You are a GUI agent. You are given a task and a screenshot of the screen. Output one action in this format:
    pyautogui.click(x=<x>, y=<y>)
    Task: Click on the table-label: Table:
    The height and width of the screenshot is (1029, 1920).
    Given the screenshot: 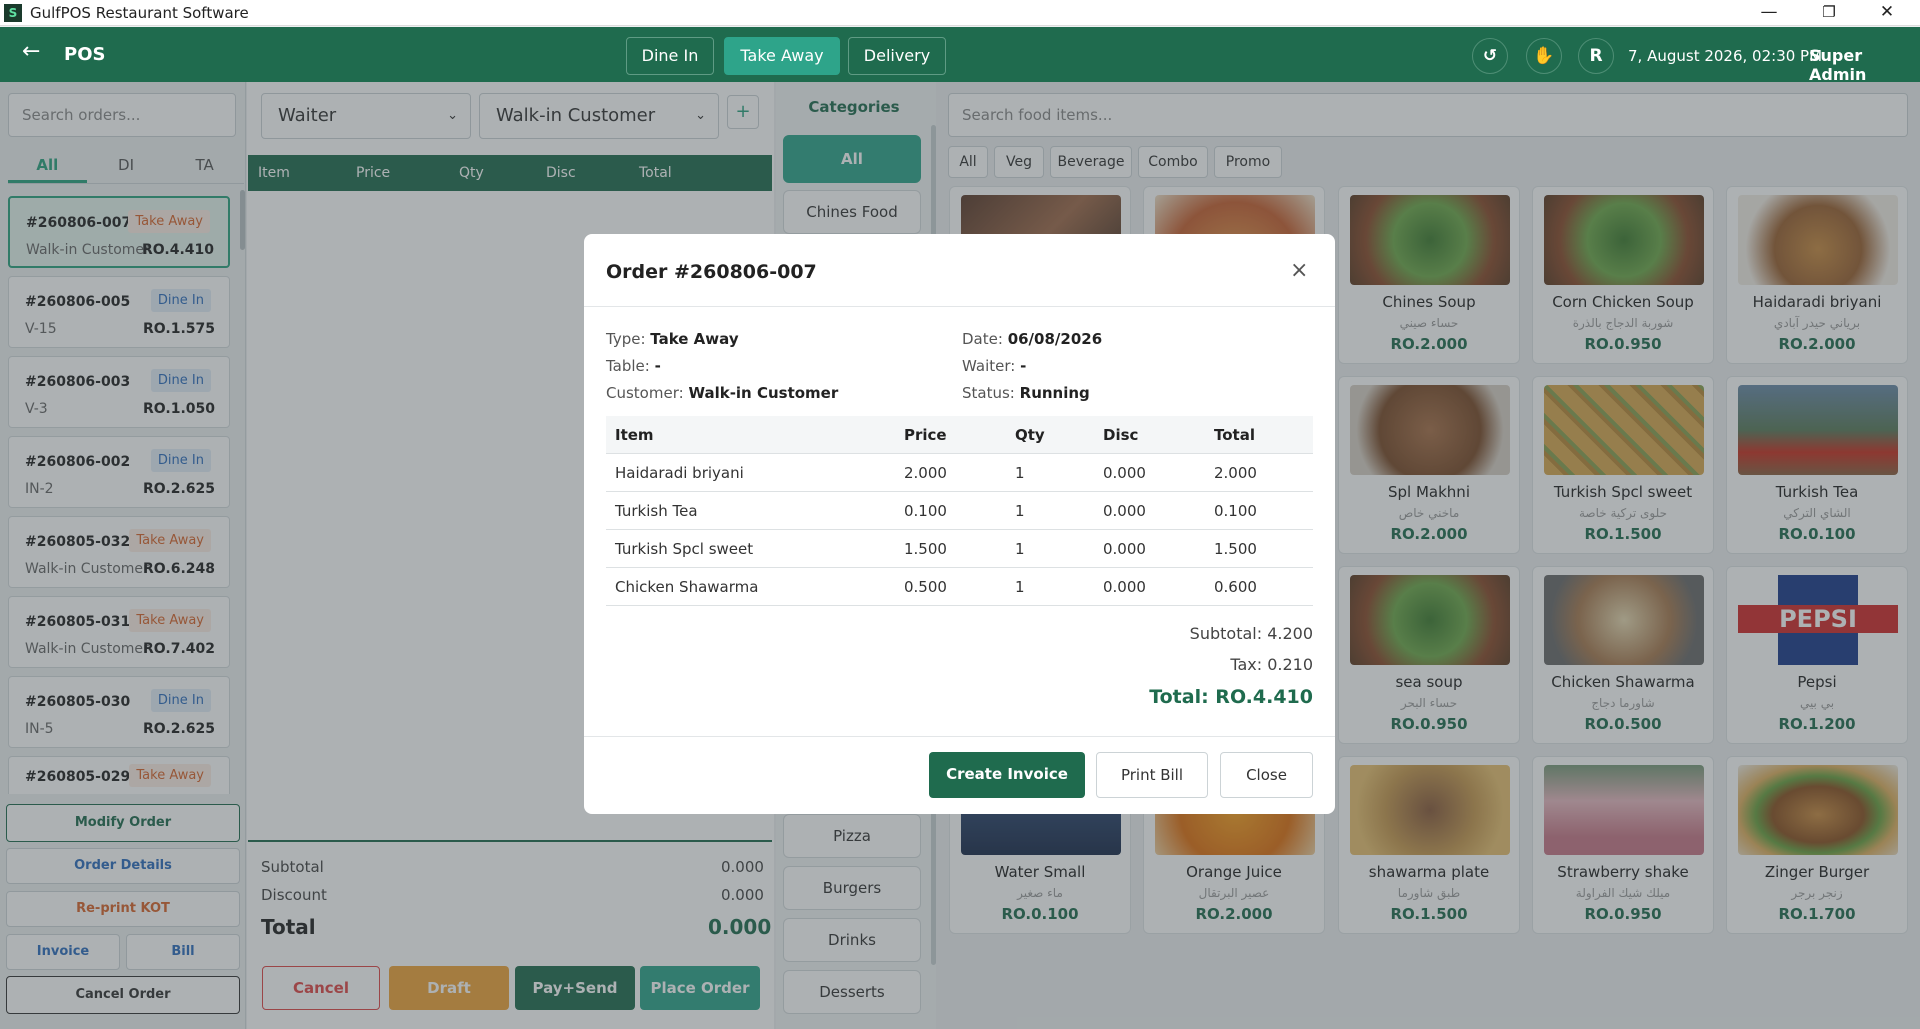 What is the action you would take?
    pyautogui.click(x=628, y=366)
    